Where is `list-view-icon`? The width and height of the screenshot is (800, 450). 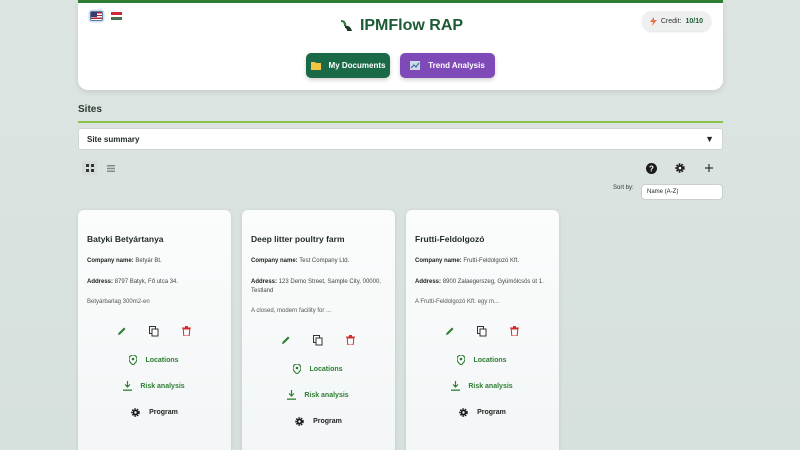
list-view-icon is located at coordinates (110, 168).